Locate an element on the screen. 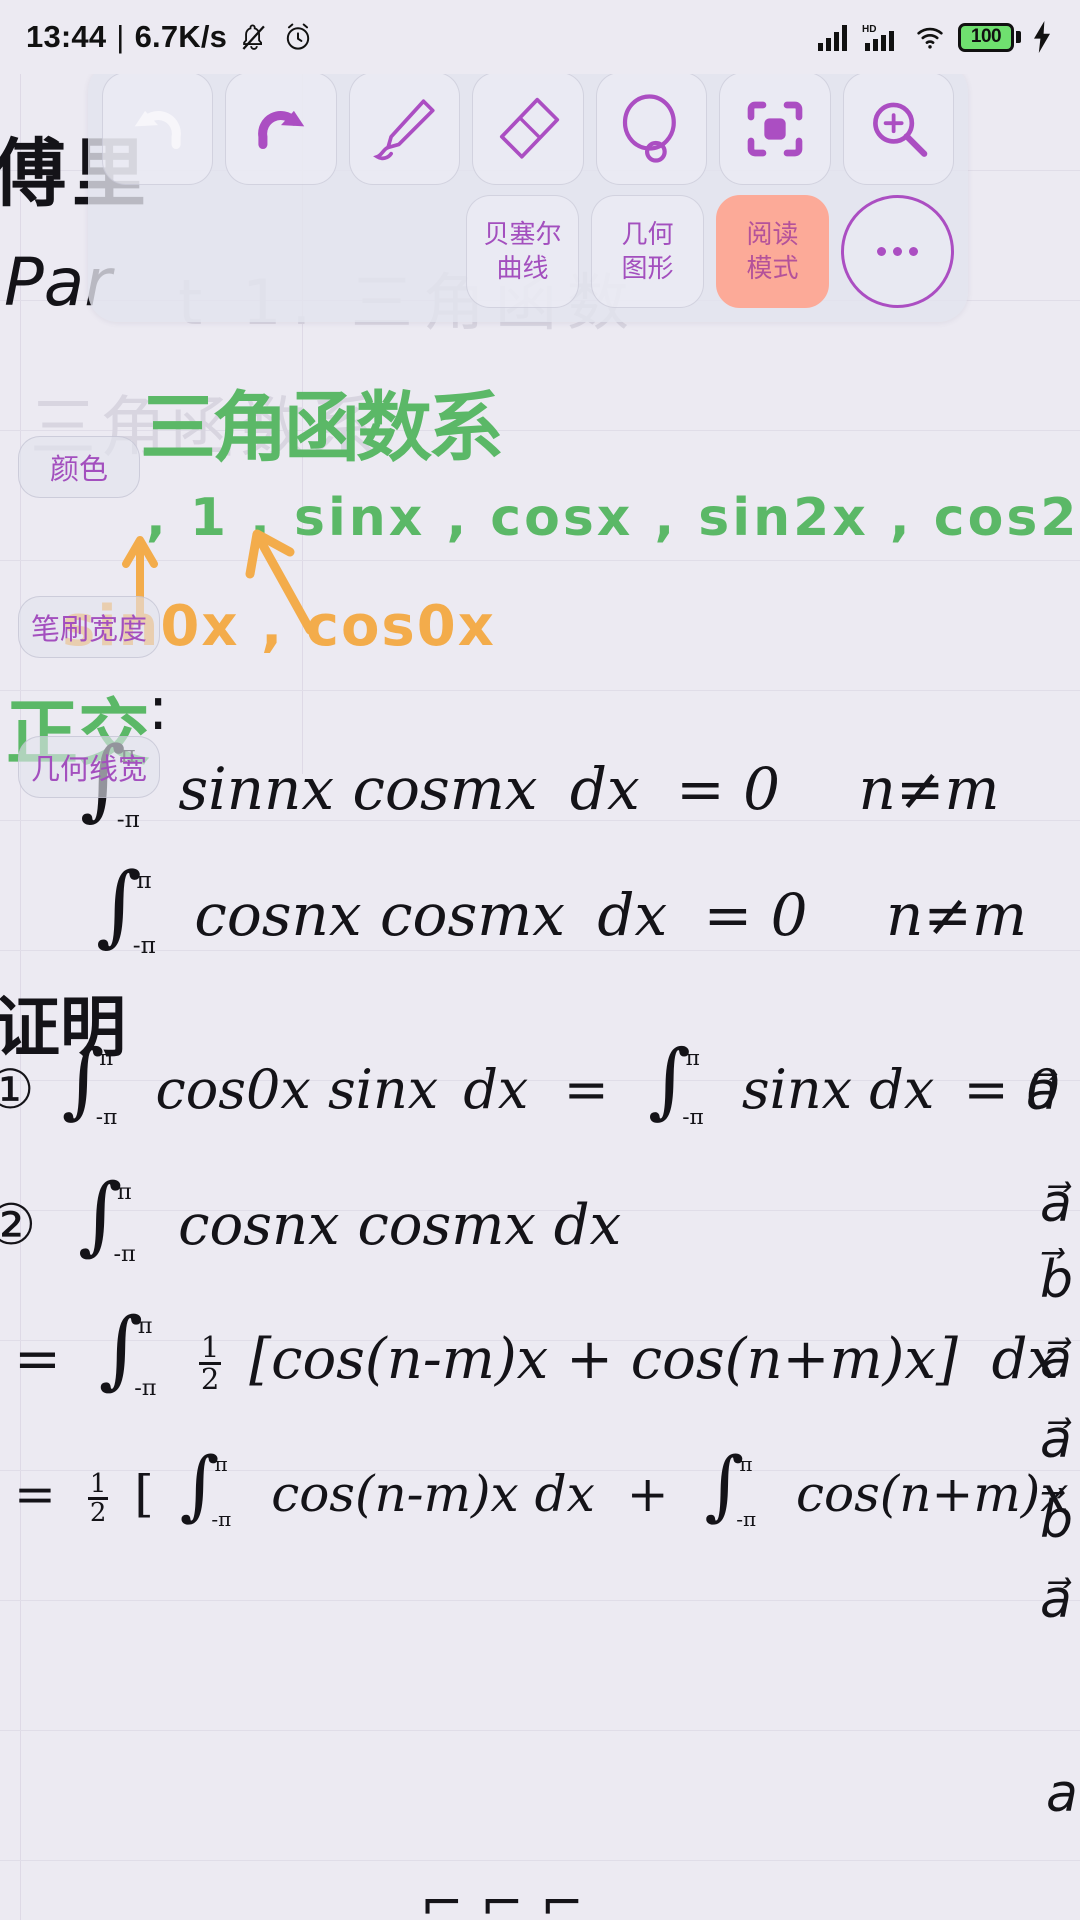 Image resolution: width=1080 pixels, height=1920 pixels. equation-row-4: ② ∫ π -π cosnx cosmx dx is located at coordinates (311, 1217).